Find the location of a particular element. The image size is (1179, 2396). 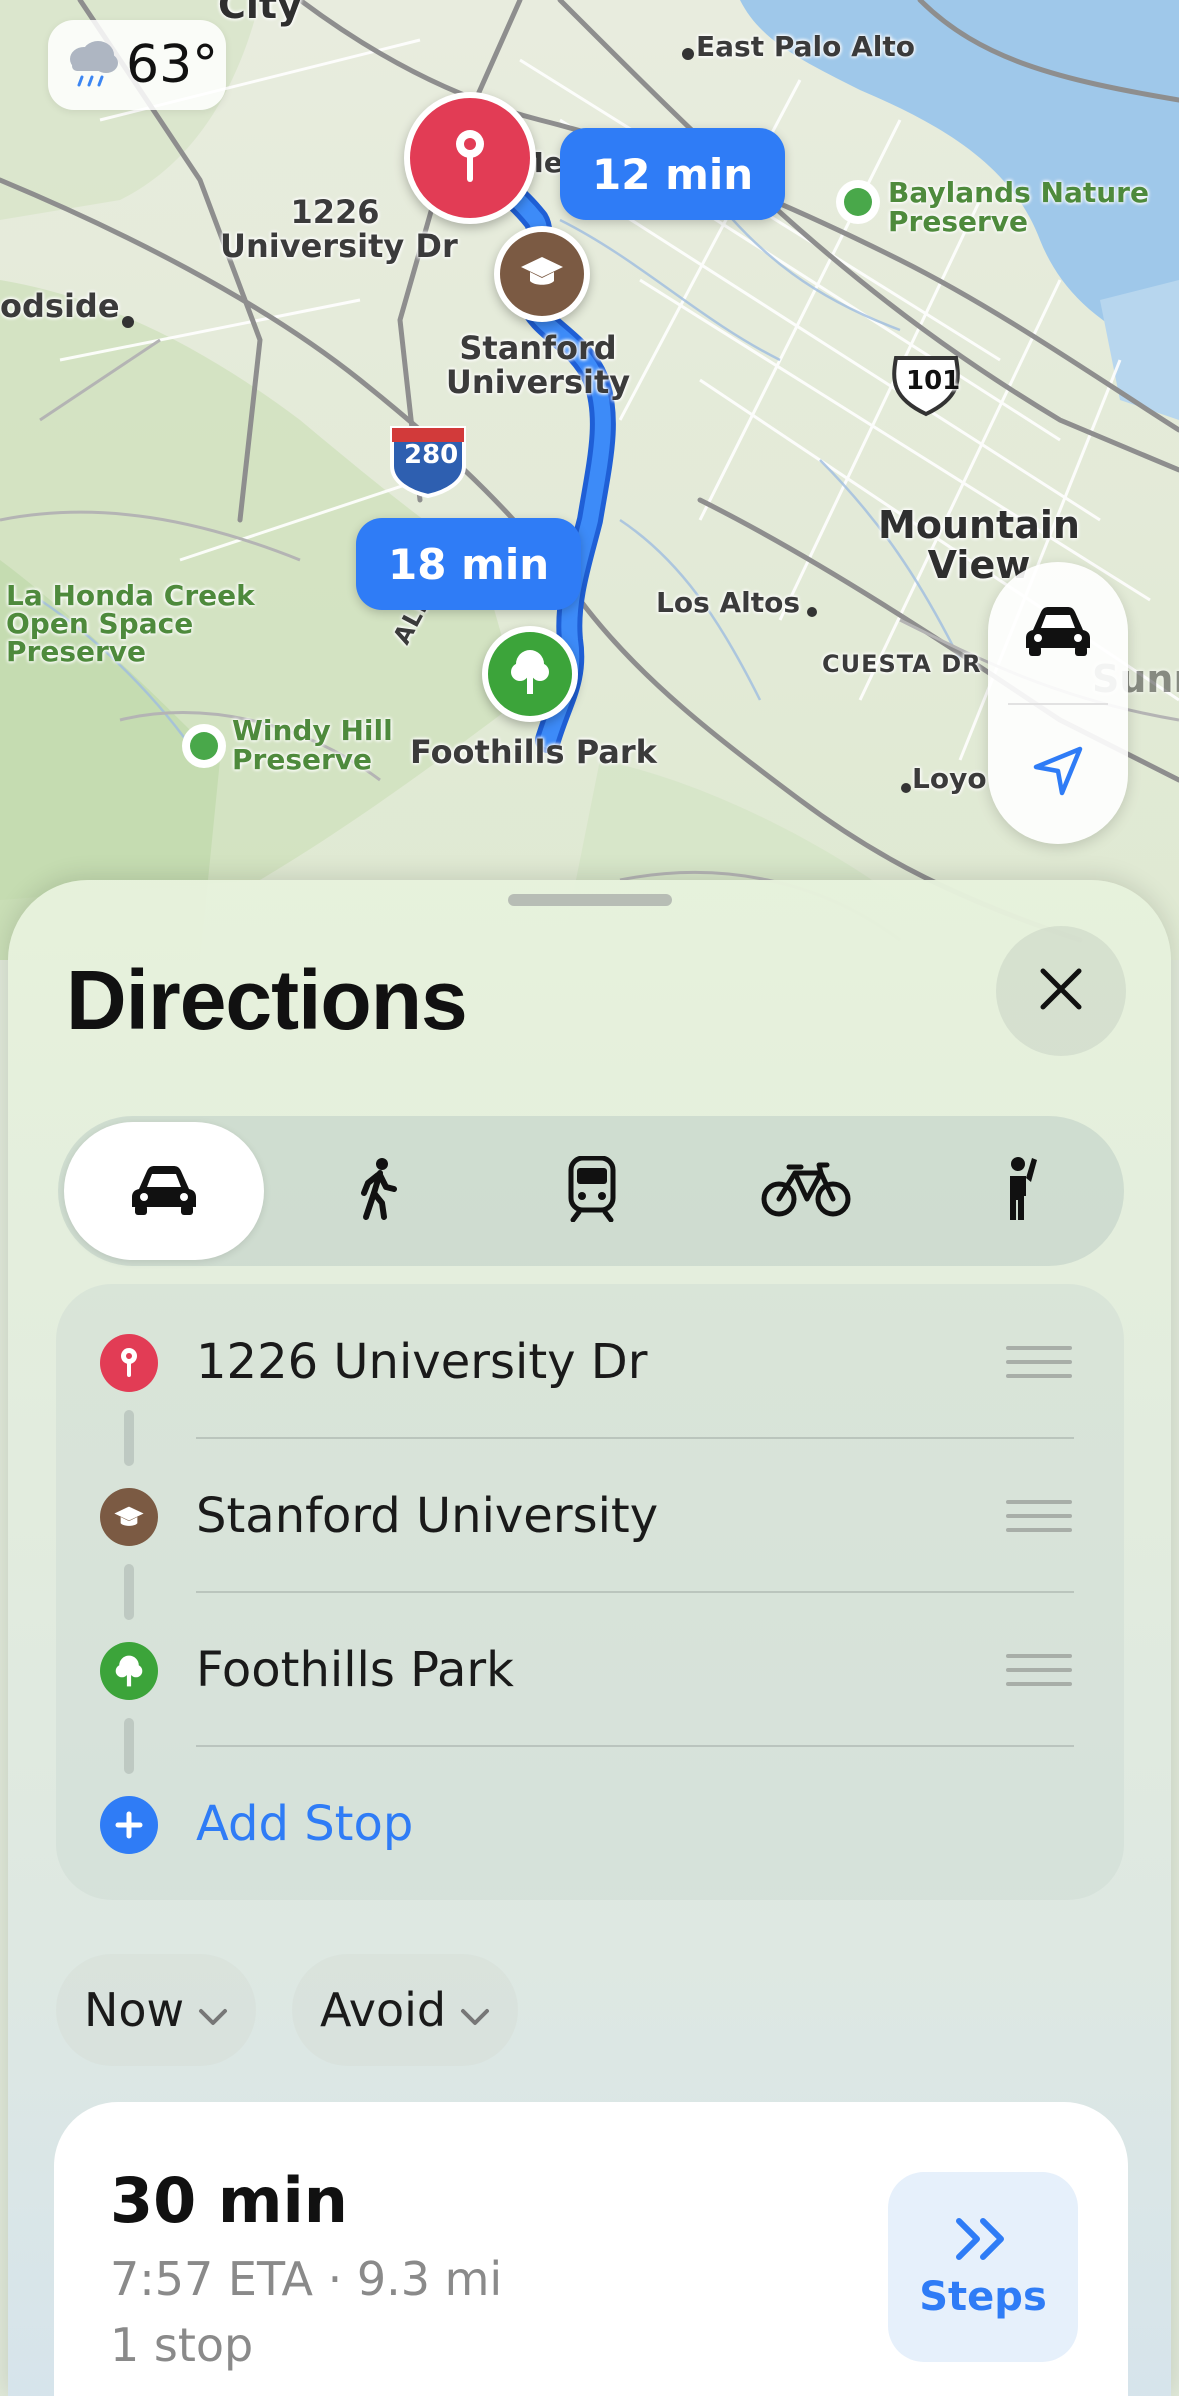

start-pin is located at coordinates (470, 158).